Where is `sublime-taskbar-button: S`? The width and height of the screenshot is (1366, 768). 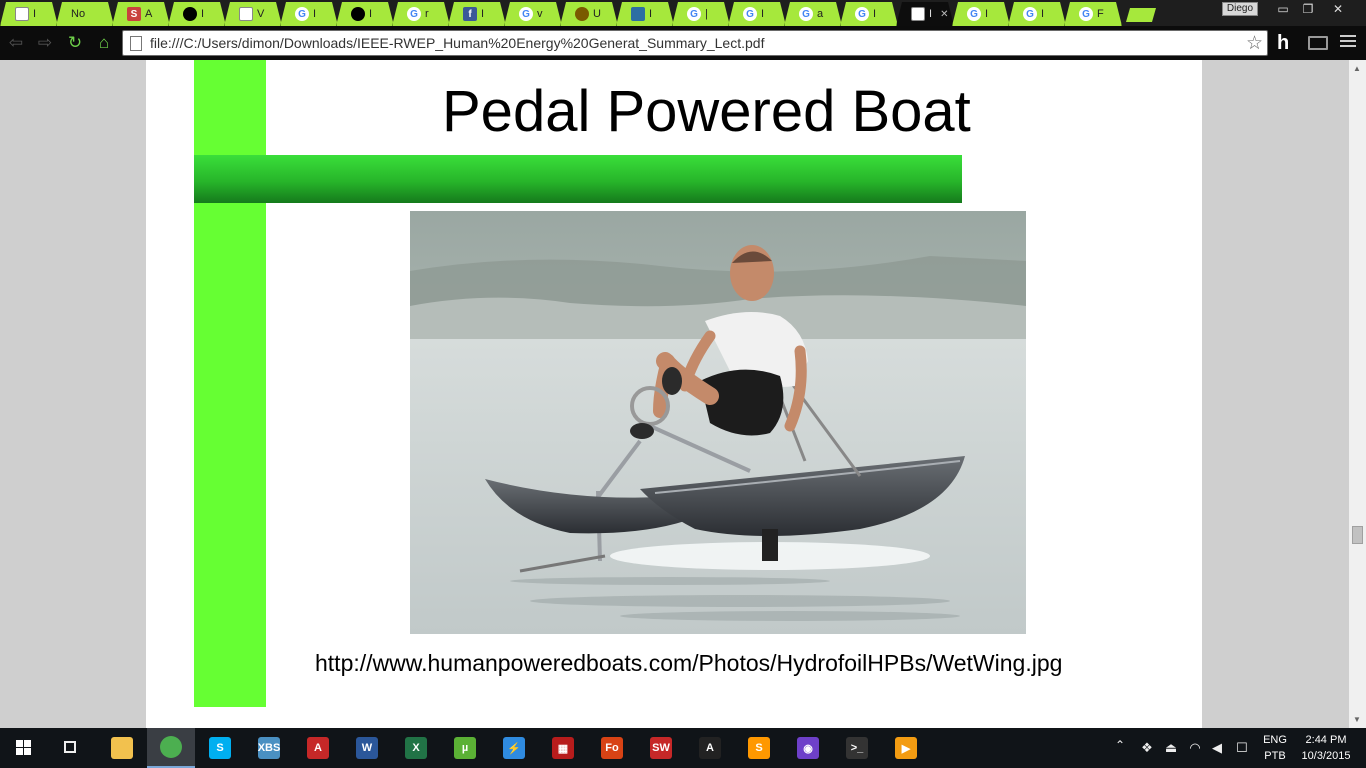 sublime-taskbar-button: S is located at coordinates (759, 748).